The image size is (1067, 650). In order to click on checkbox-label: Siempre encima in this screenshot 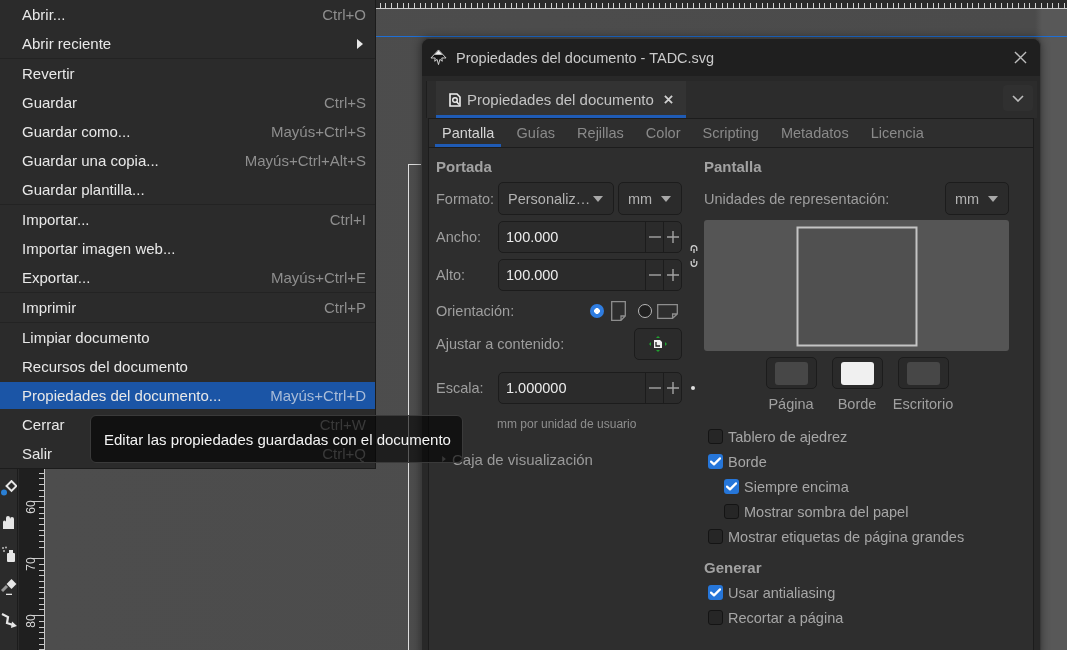, I will do `click(796, 486)`.